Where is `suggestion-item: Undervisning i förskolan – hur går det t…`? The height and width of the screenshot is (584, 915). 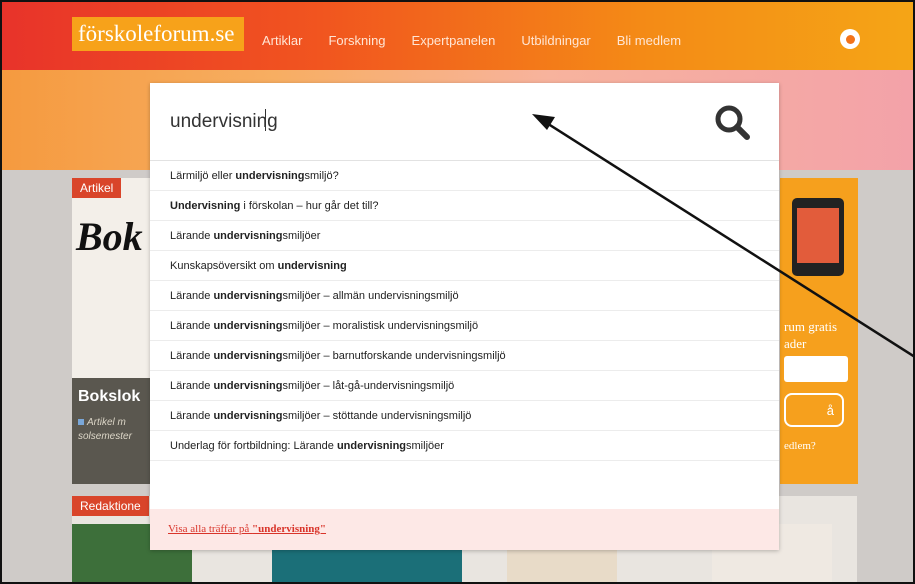
suggestion-item: Undervisning i förskolan – hur går det t… is located at coordinates (464, 206).